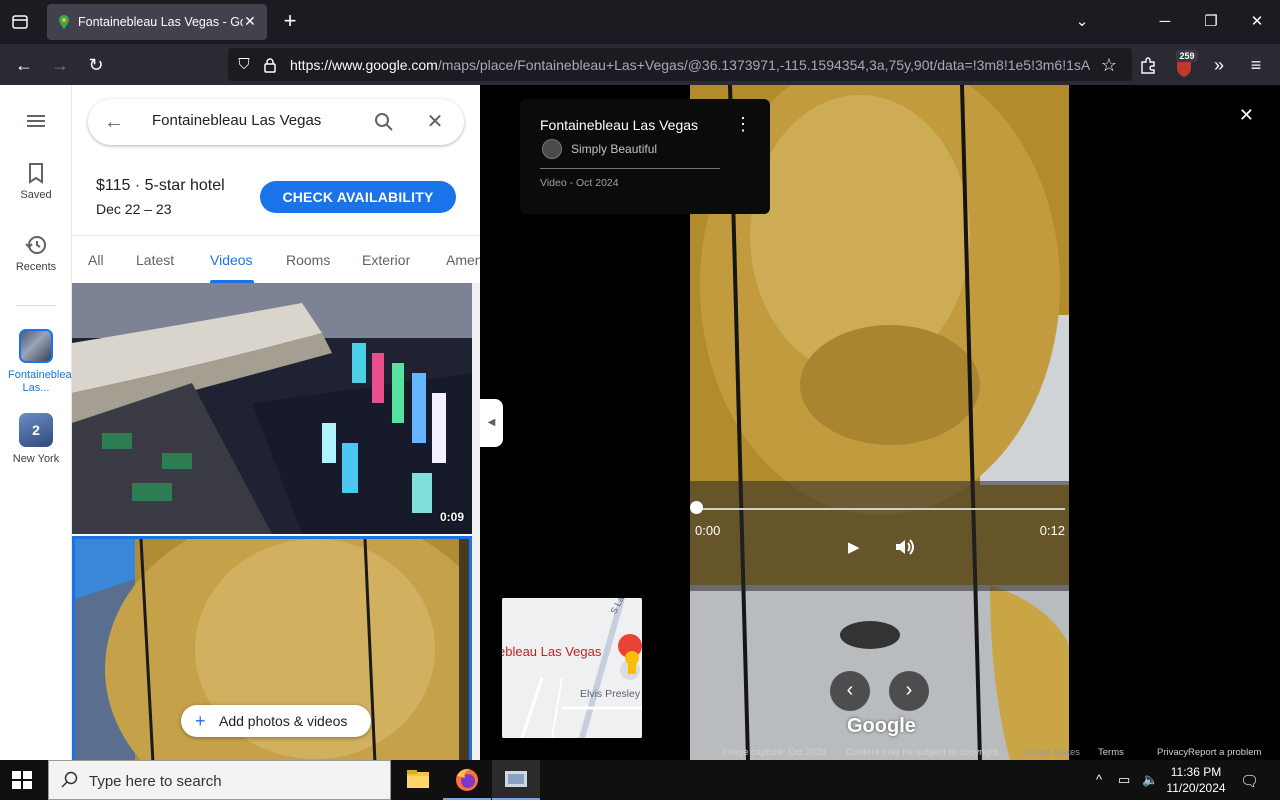 The width and height of the screenshot is (1280, 800). Describe the element at coordinates (909, 691) in the screenshot. I see `next-media-button: ›` at that location.